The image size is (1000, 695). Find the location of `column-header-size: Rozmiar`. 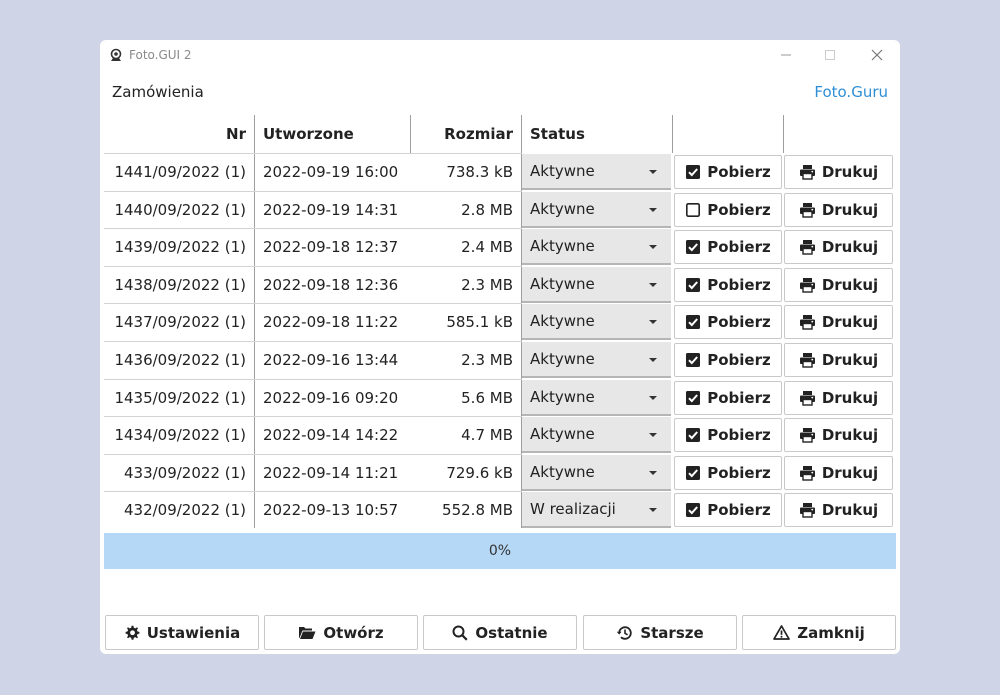

column-header-size: Rozmiar is located at coordinates (458, 134).